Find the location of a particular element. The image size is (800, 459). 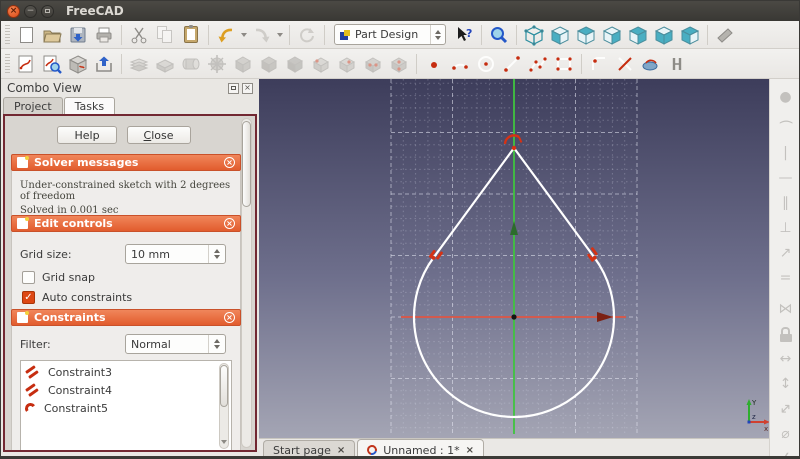

constrain-lock-icon is located at coordinates (786, 334).